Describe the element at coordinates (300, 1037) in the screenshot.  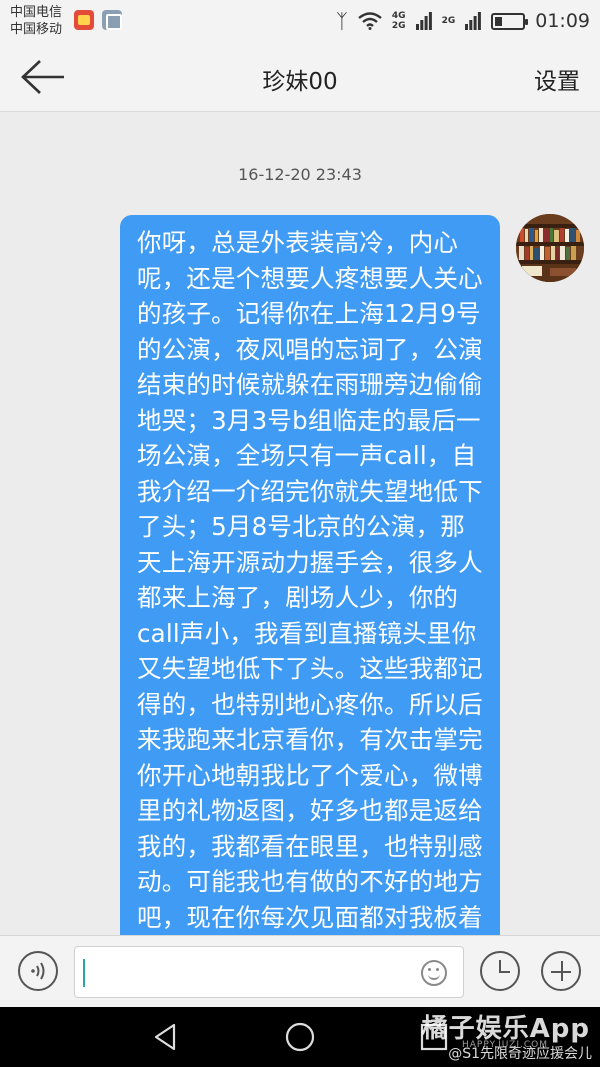
I see `nav-home-icon` at that location.